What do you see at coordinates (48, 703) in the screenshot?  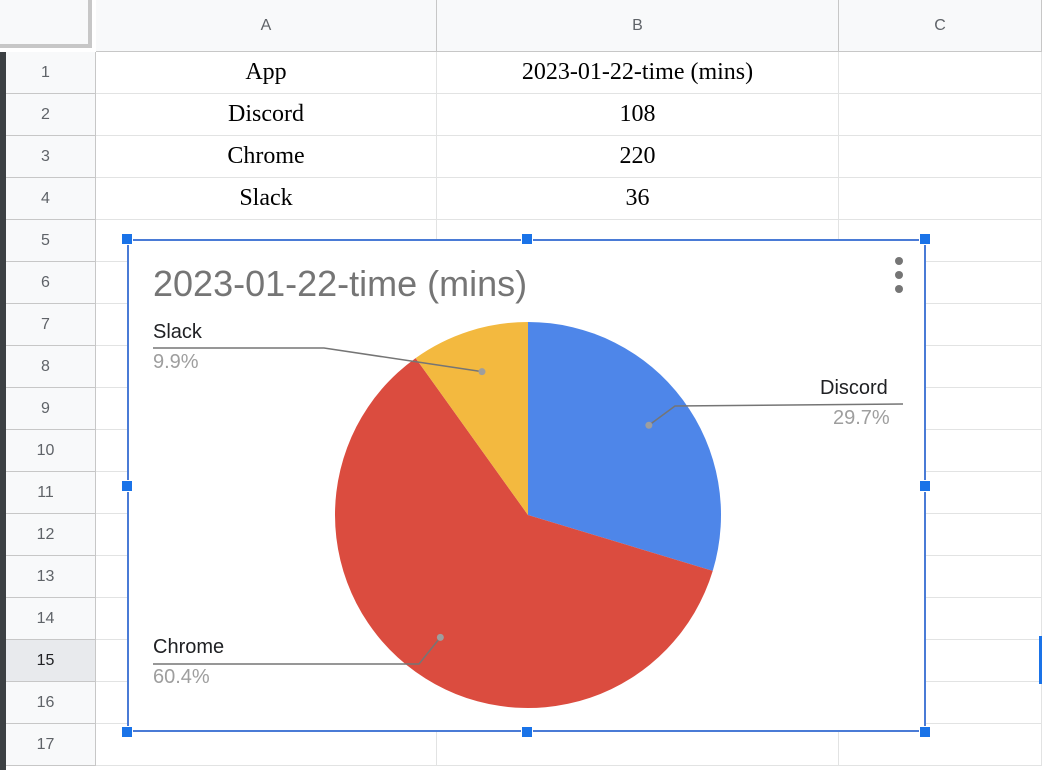 I see `row-header-16: 16` at bounding box center [48, 703].